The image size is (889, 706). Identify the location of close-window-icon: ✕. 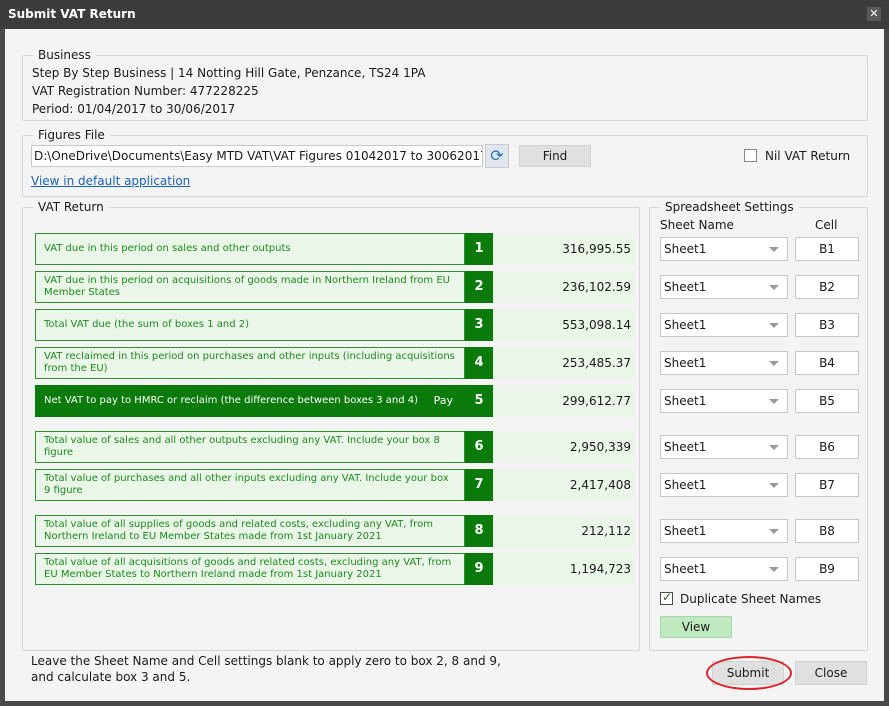
(874, 14).